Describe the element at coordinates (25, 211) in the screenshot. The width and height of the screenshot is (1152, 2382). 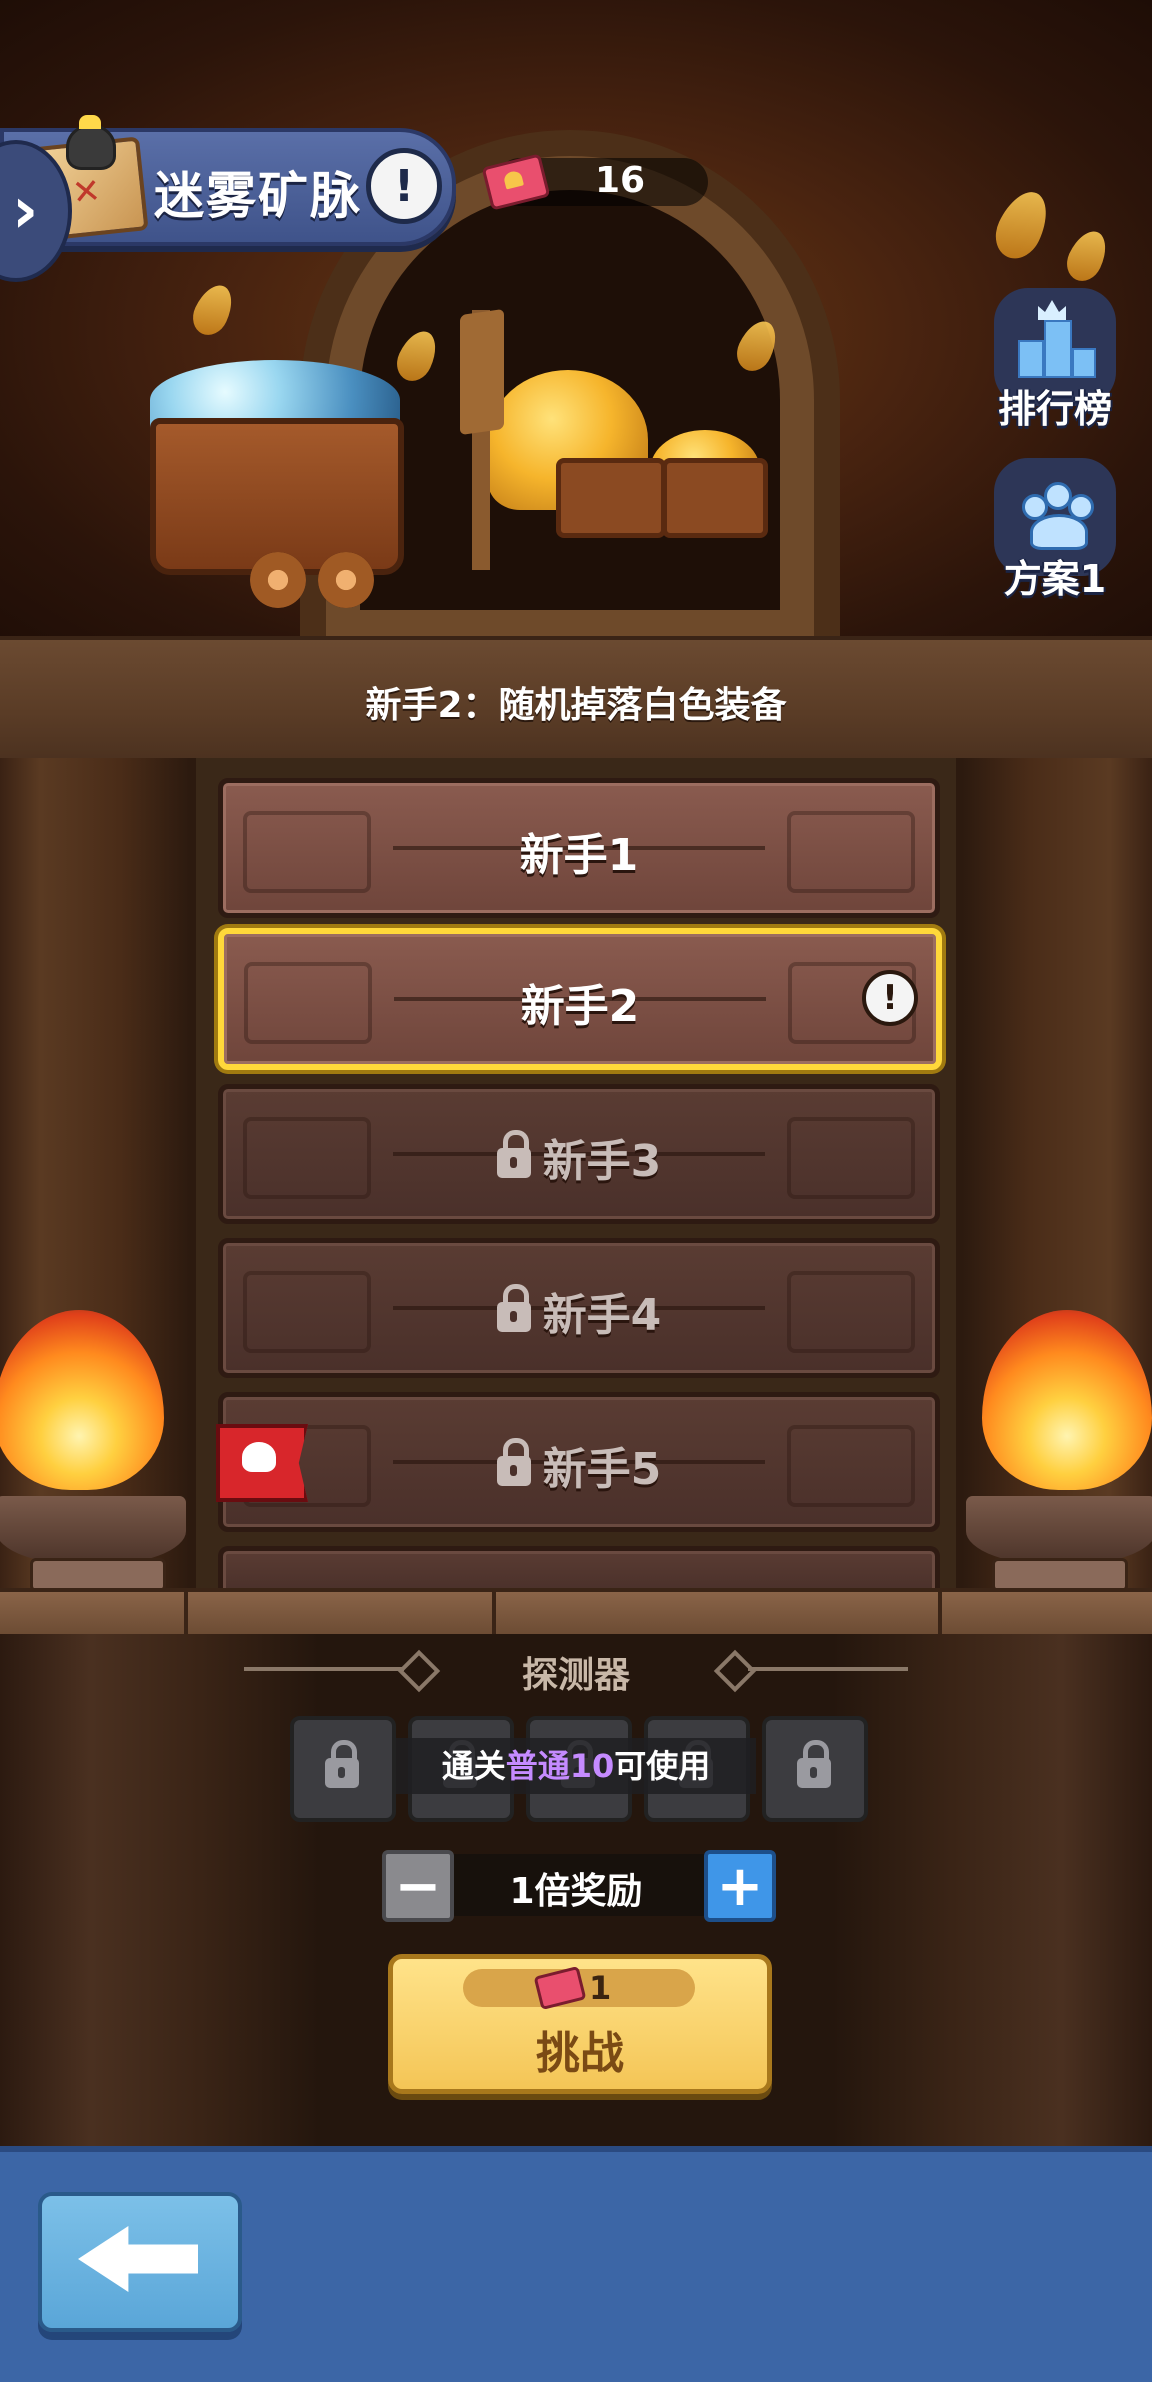
I see `chevron-right-icon: ›` at that location.